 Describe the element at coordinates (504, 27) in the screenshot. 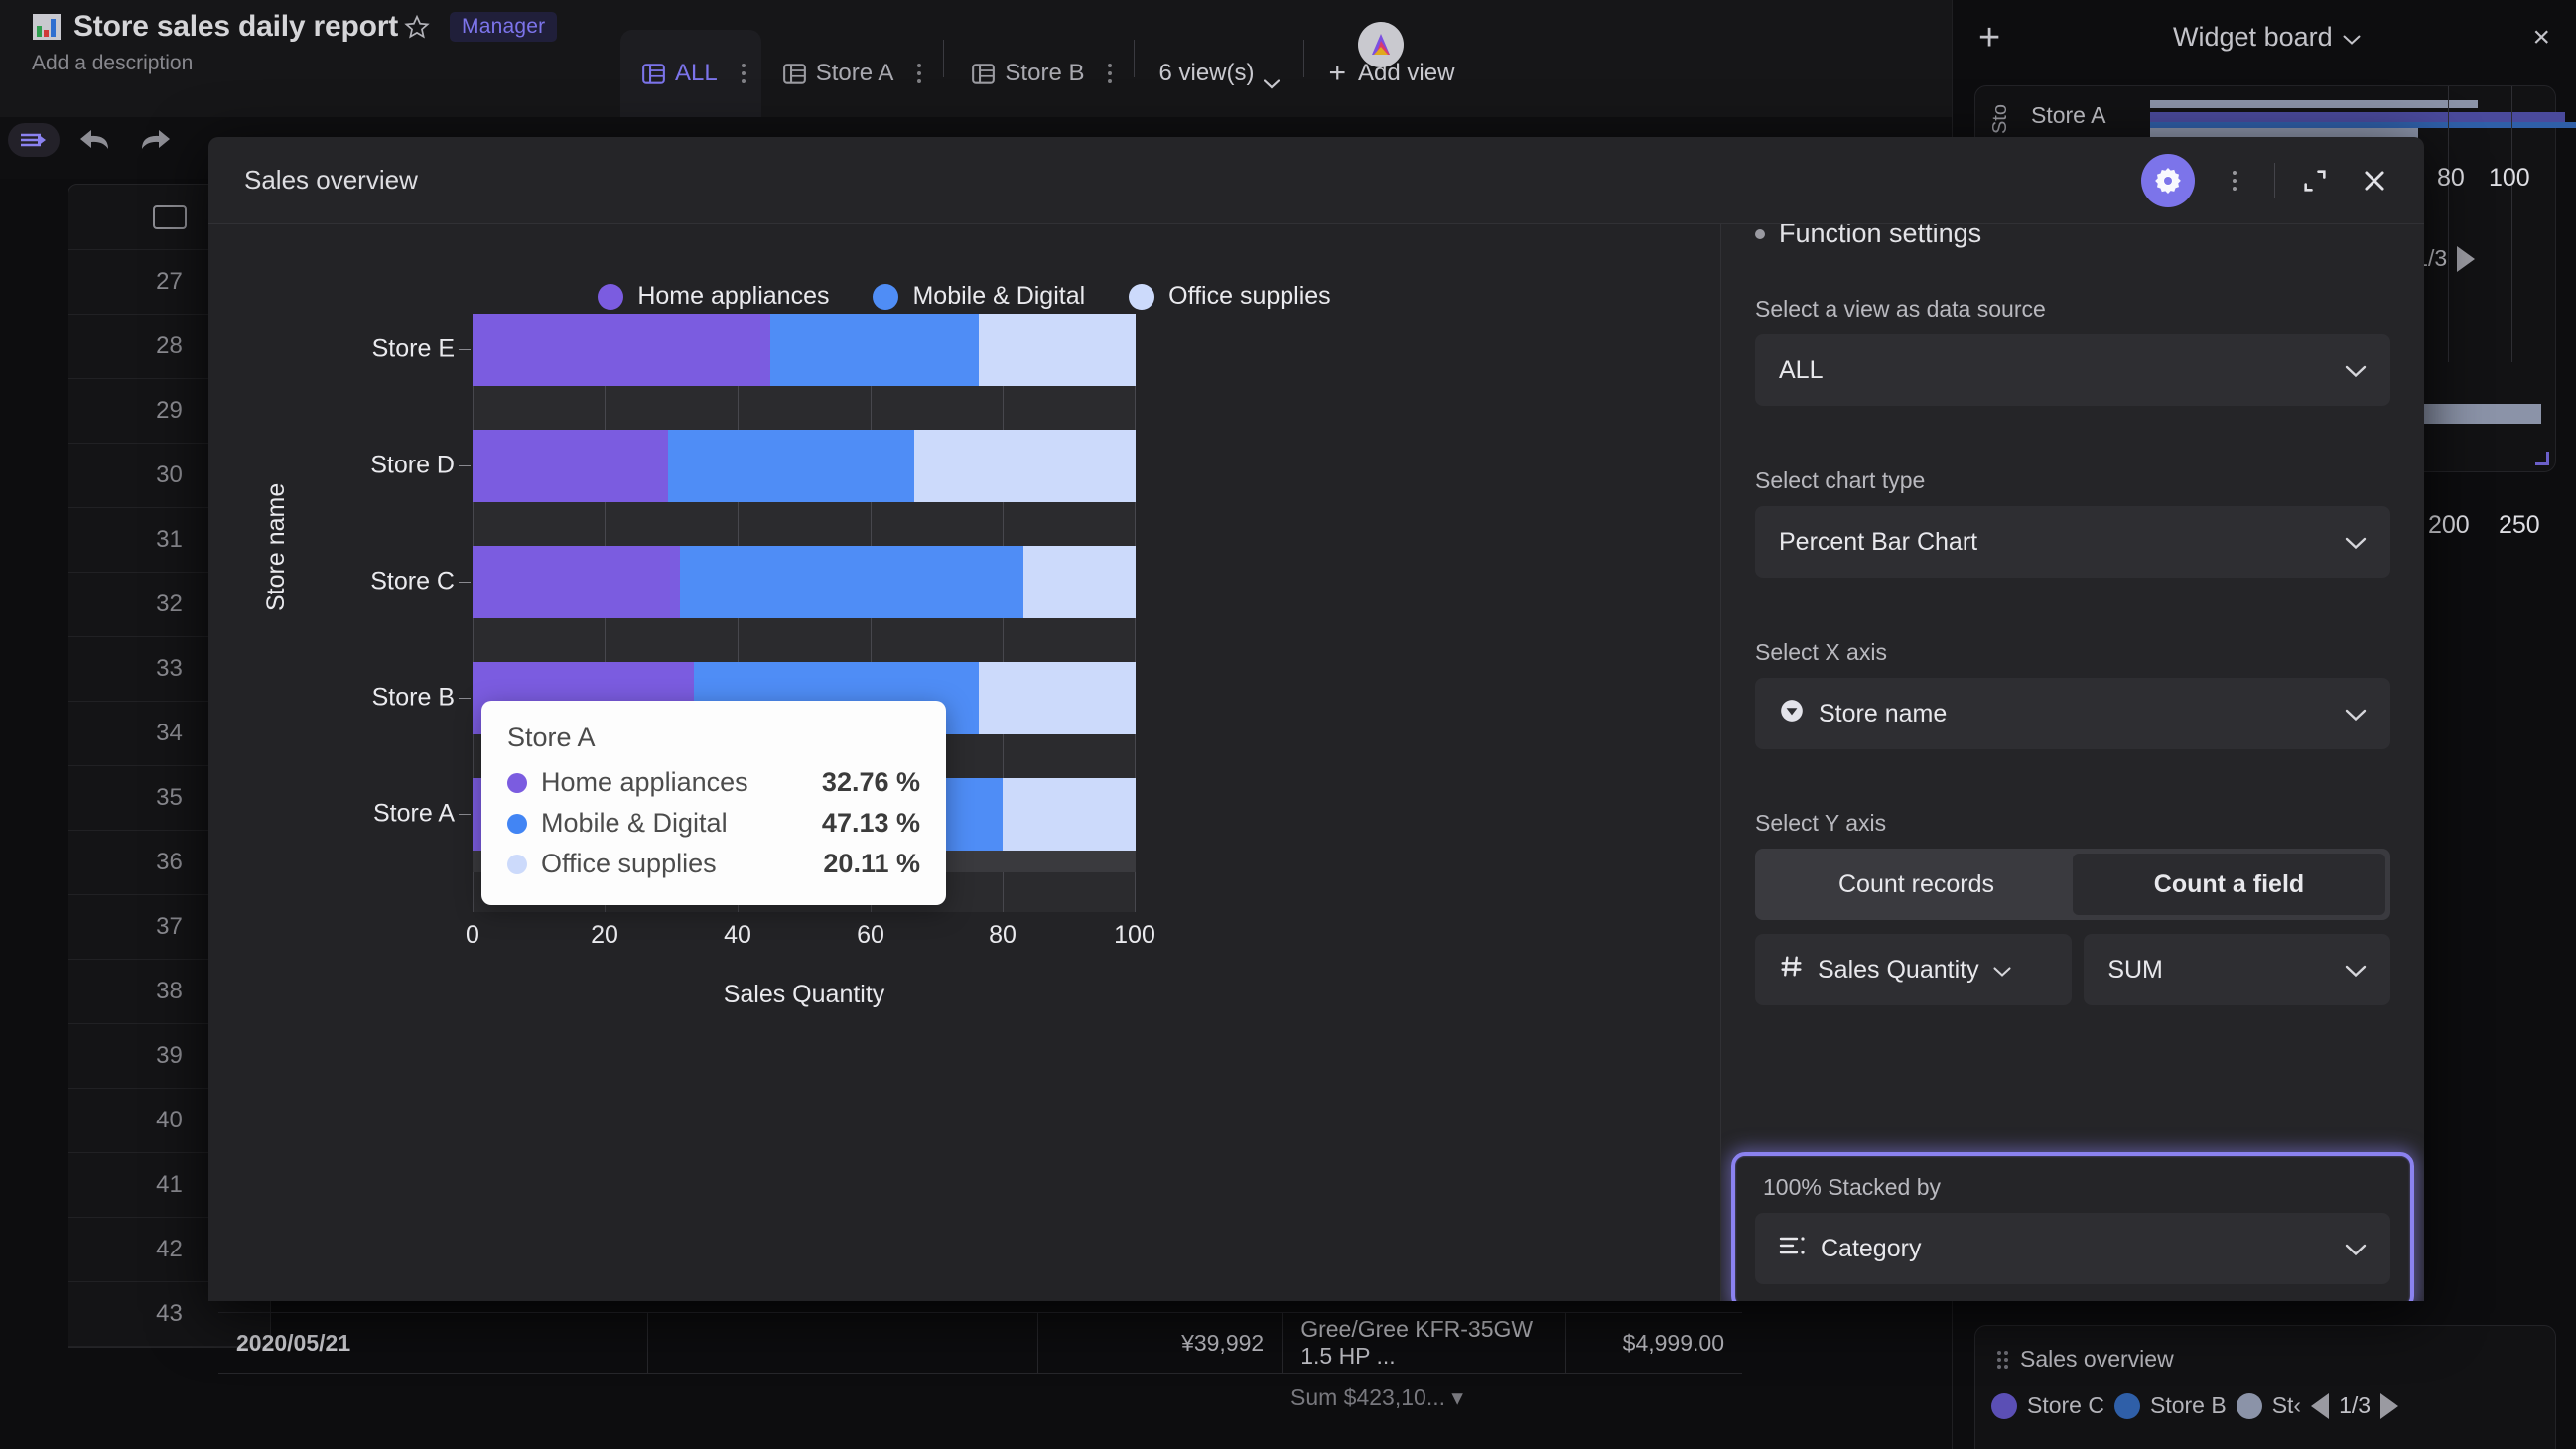

I see `role-badge: Manager` at that location.